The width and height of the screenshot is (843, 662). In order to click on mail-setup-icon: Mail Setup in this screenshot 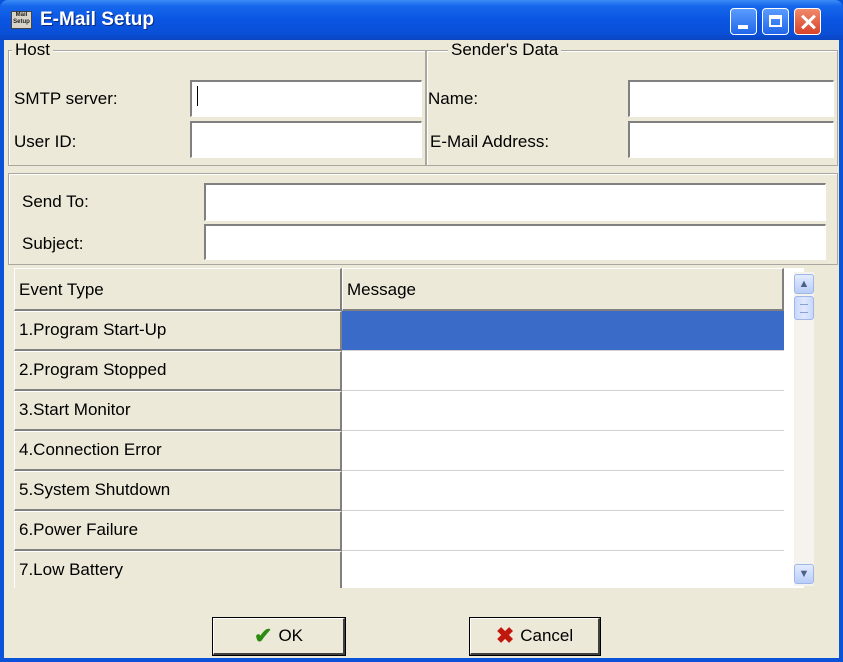, I will do `click(21, 20)`.